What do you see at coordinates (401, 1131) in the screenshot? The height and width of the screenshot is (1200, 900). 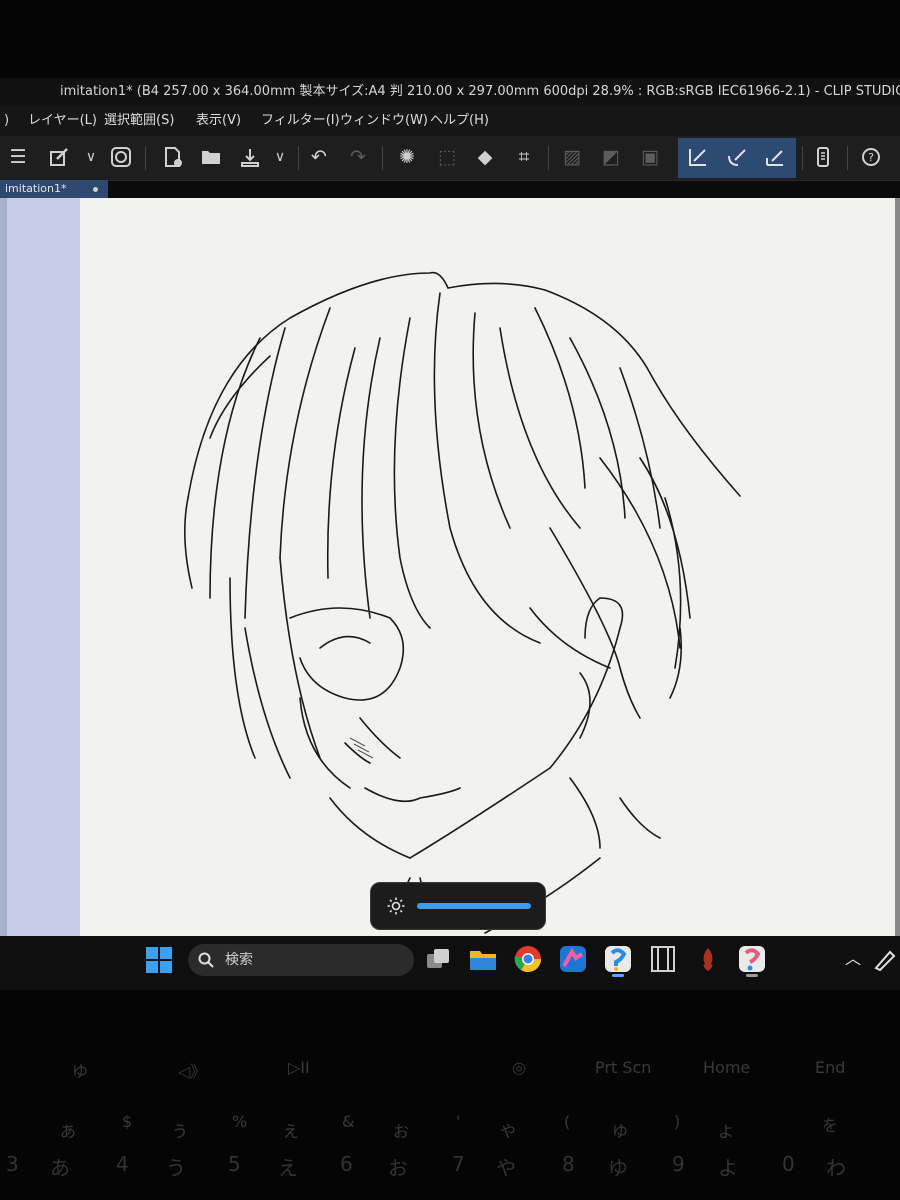 I see `key-upper: お` at bounding box center [401, 1131].